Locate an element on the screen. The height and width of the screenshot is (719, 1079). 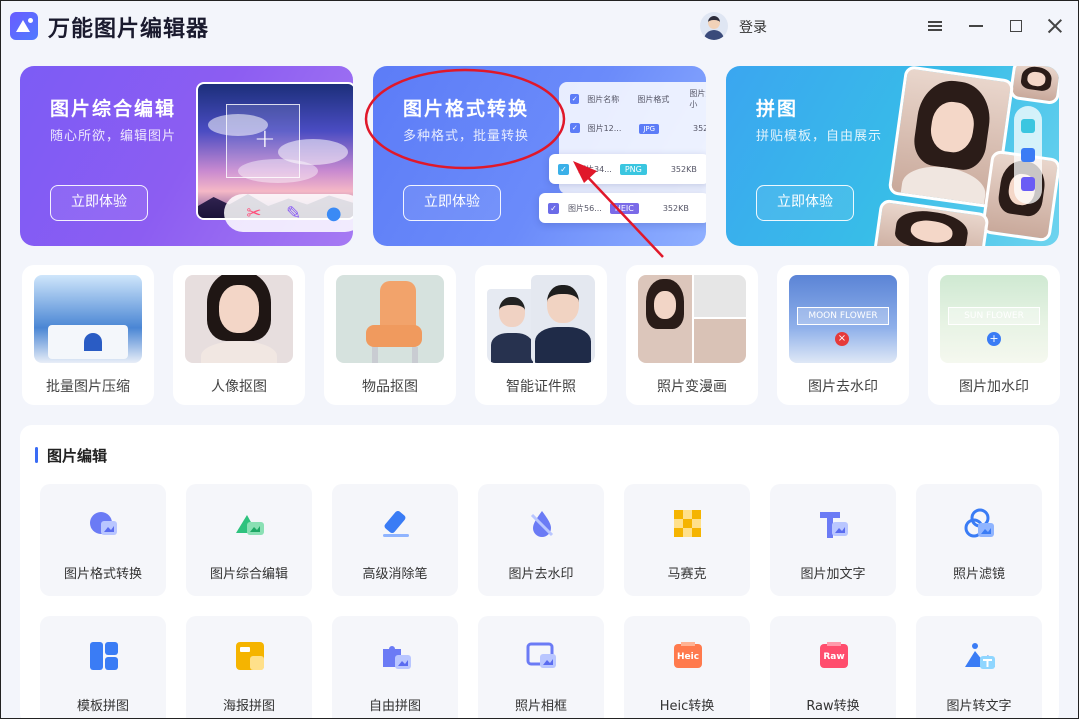
tool-template-collage: 模板拼图 is located at coordinates (103, 667).